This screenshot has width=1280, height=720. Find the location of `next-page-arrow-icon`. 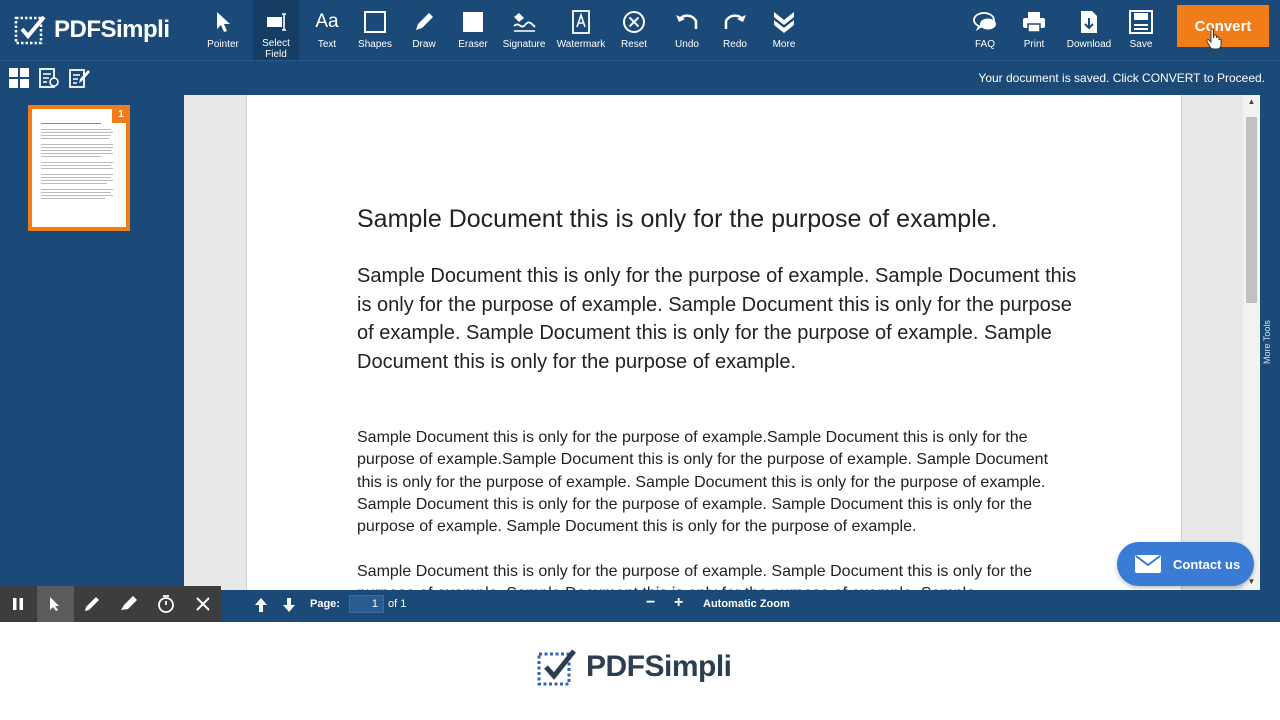

next-page-arrow-icon is located at coordinates (289, 605).